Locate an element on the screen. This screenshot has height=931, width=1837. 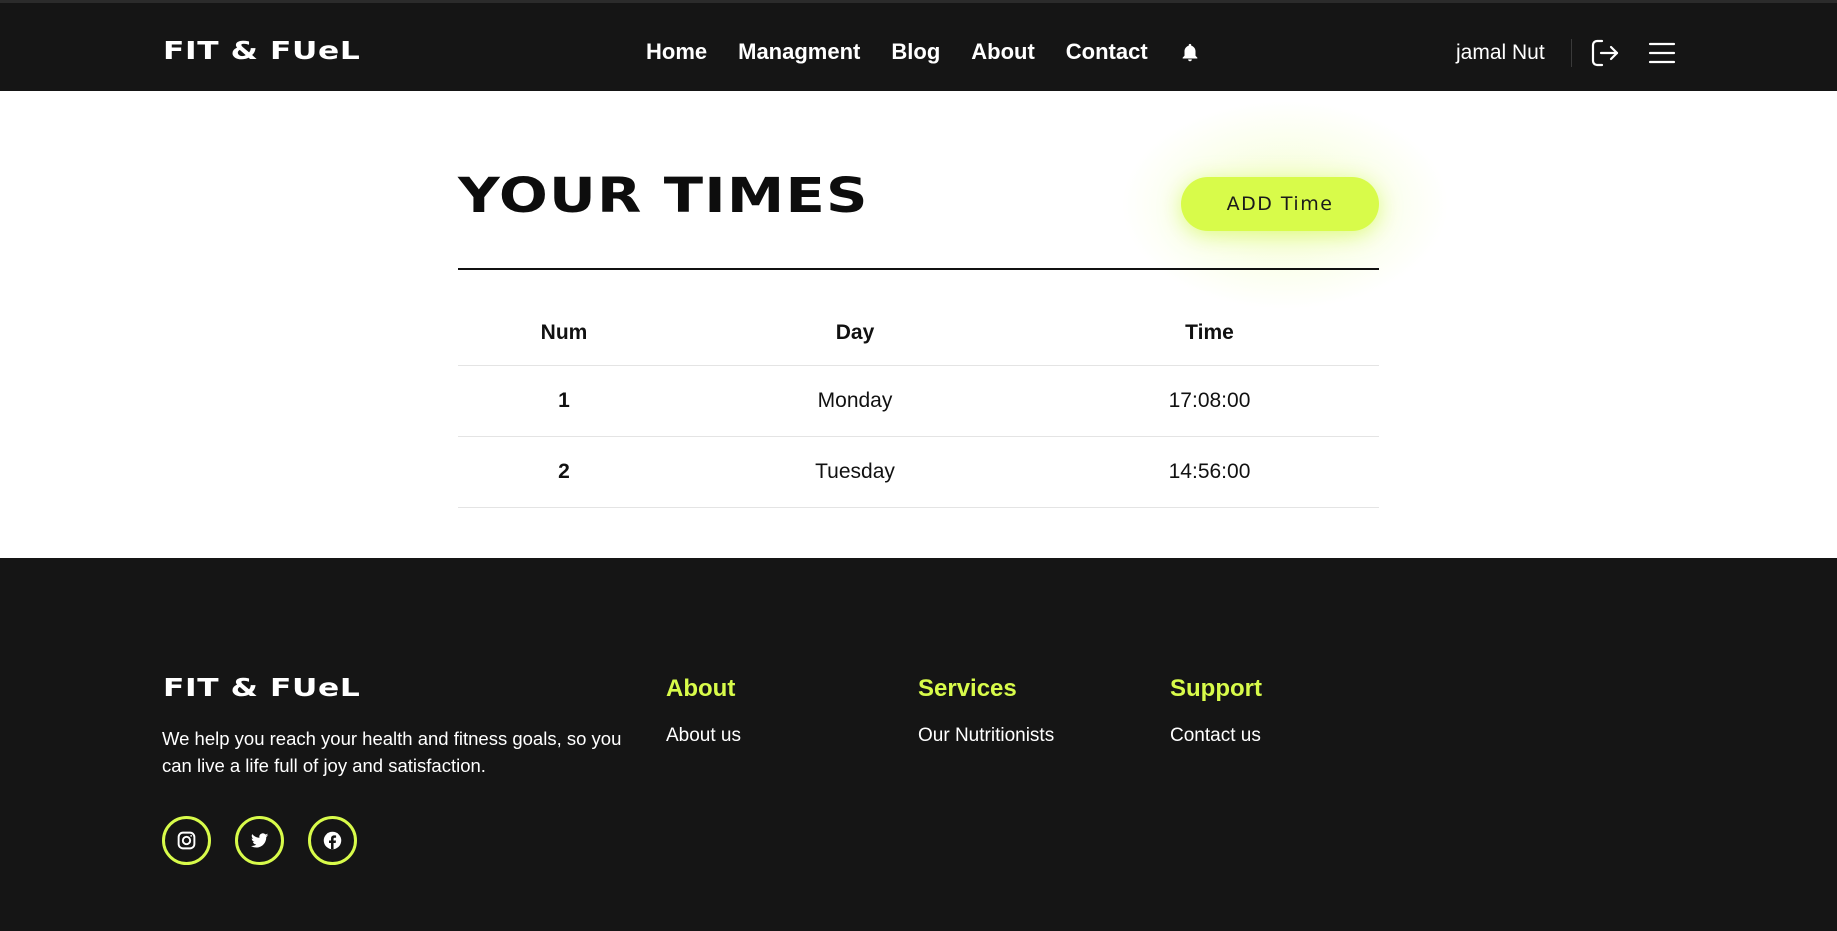
add-time-button: ADD Time is located at coordinates (1280, 204).